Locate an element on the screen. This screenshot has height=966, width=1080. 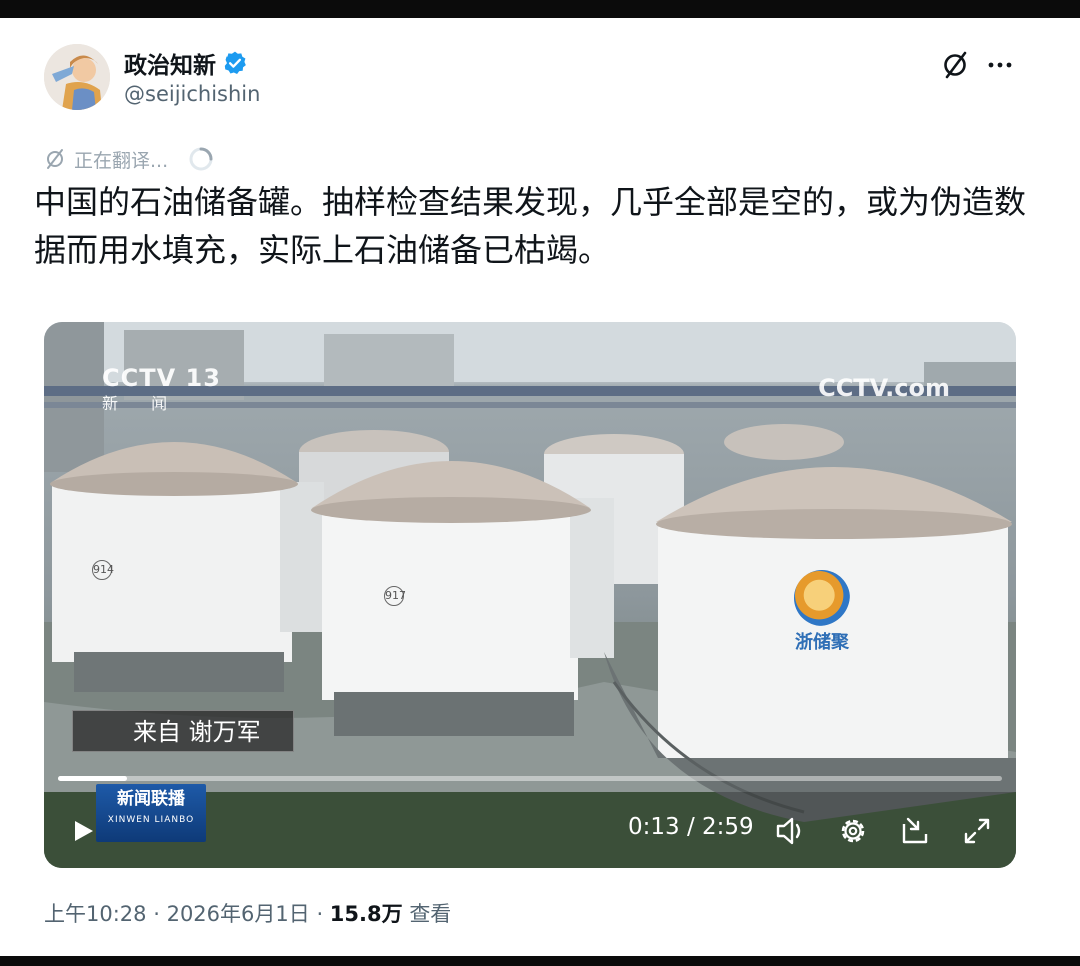
tweet-date: 2026年6月1日 is located at coordinates (238, 914).